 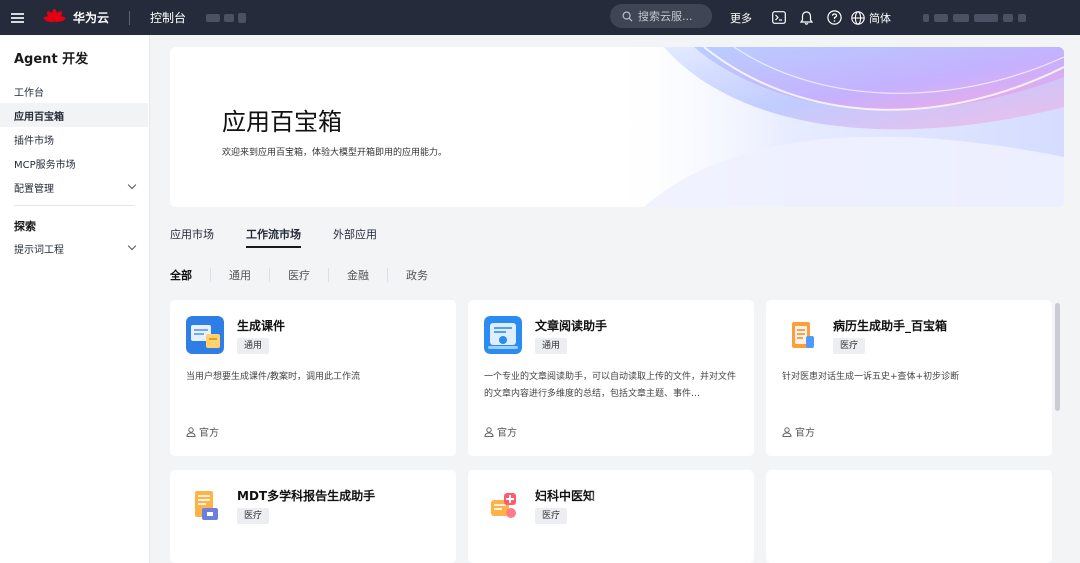 I want to click on card-title: 生成课件, so click(x=261, y=326).